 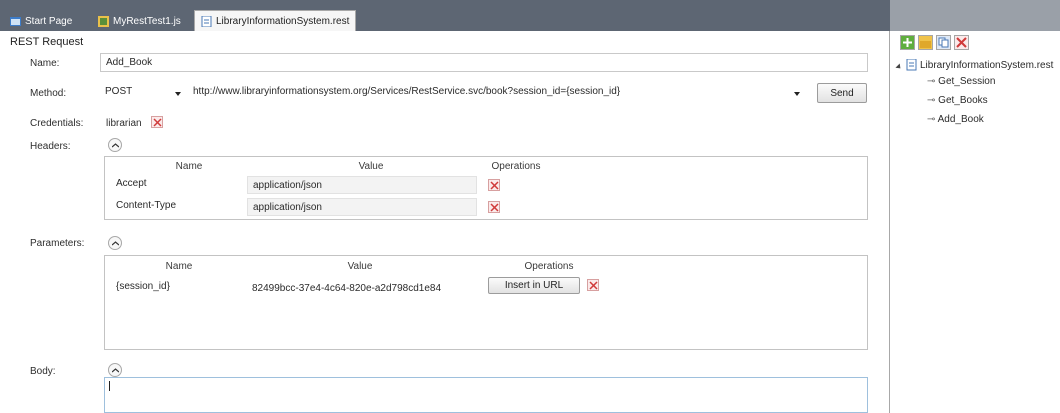 What do you see at coordinates (943, 42) in the screenshot?
I see `copy-icon` at bounding box center [943, 42].